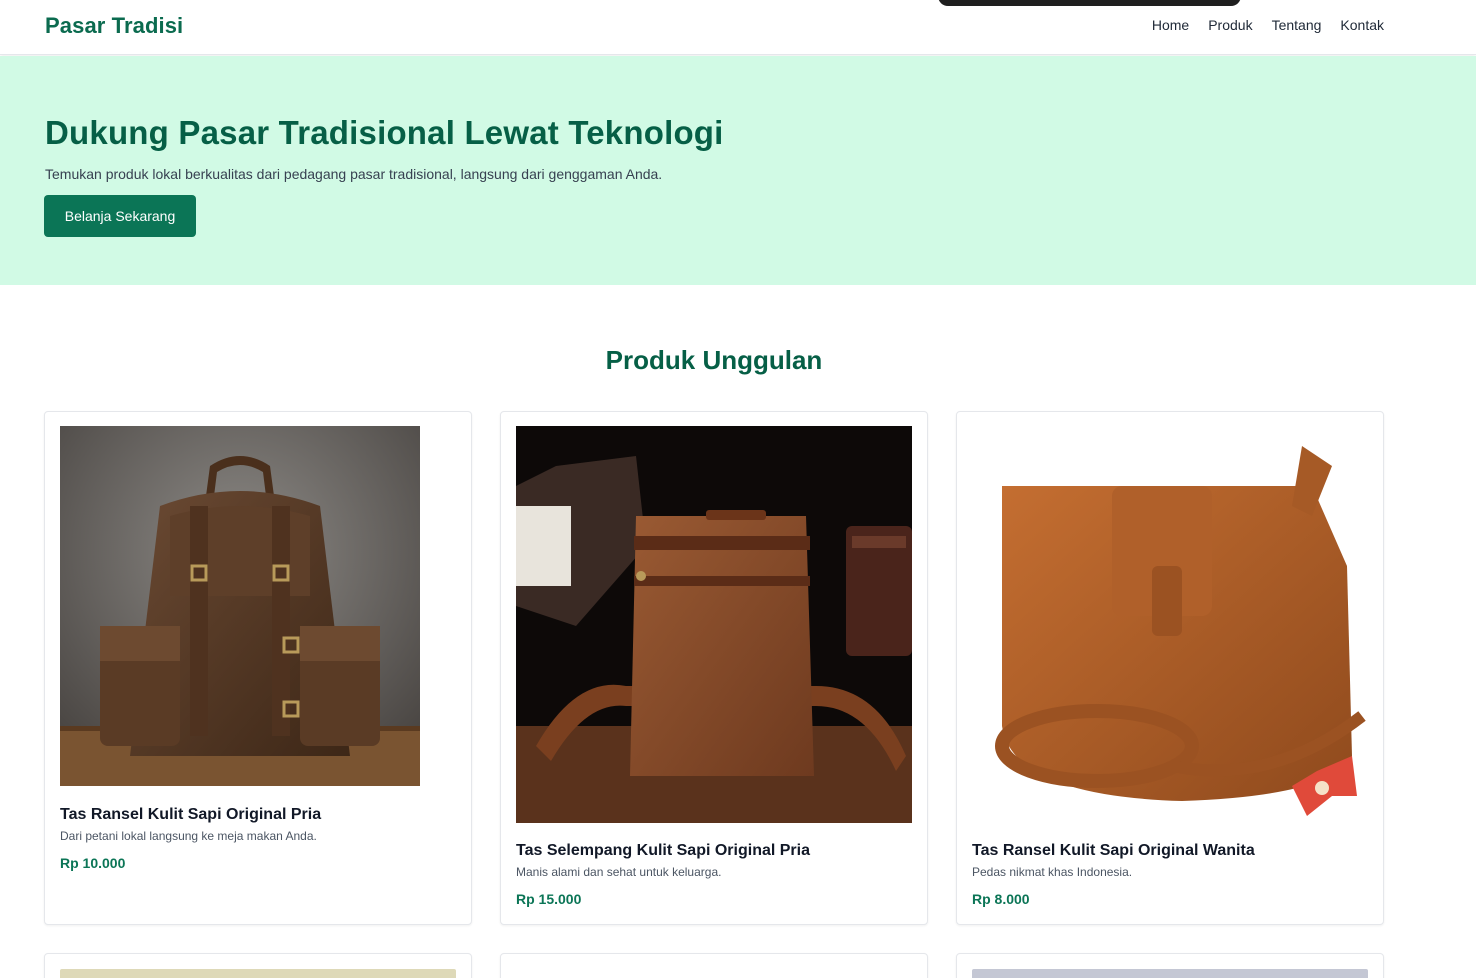 The height and width of the screenshot is (978, 1476). I want to click on product-price: Rp 10.000, so click(93, 863).